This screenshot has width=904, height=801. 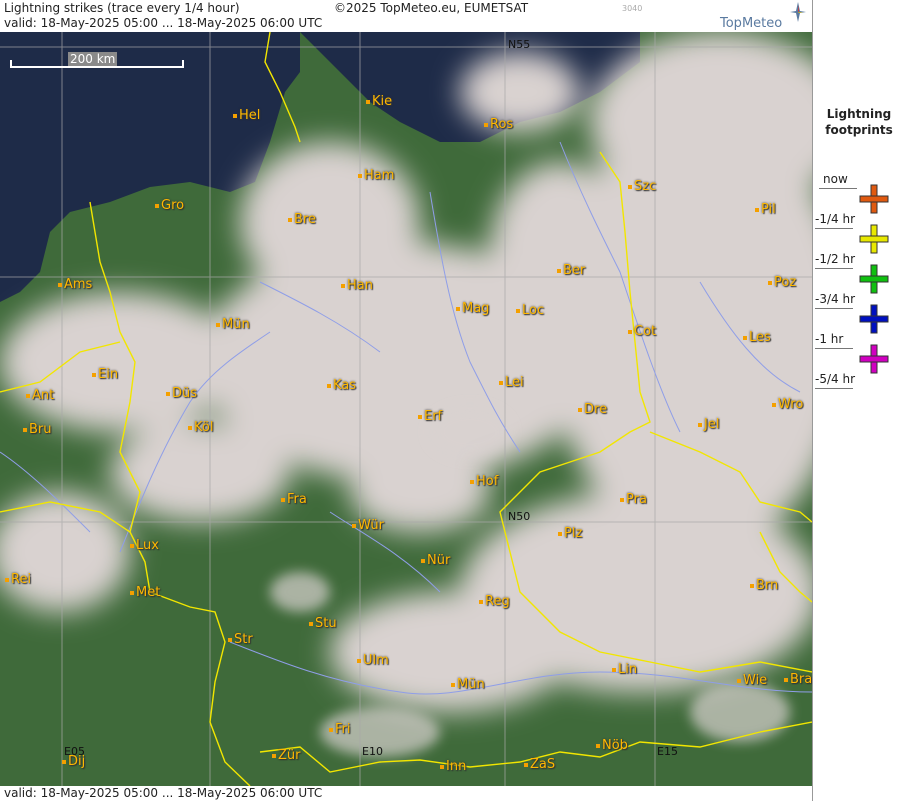 What do you see at coordinates (760, 337) in the screenshot?
I see `city-name: Les` at bounding box center [760, 337].